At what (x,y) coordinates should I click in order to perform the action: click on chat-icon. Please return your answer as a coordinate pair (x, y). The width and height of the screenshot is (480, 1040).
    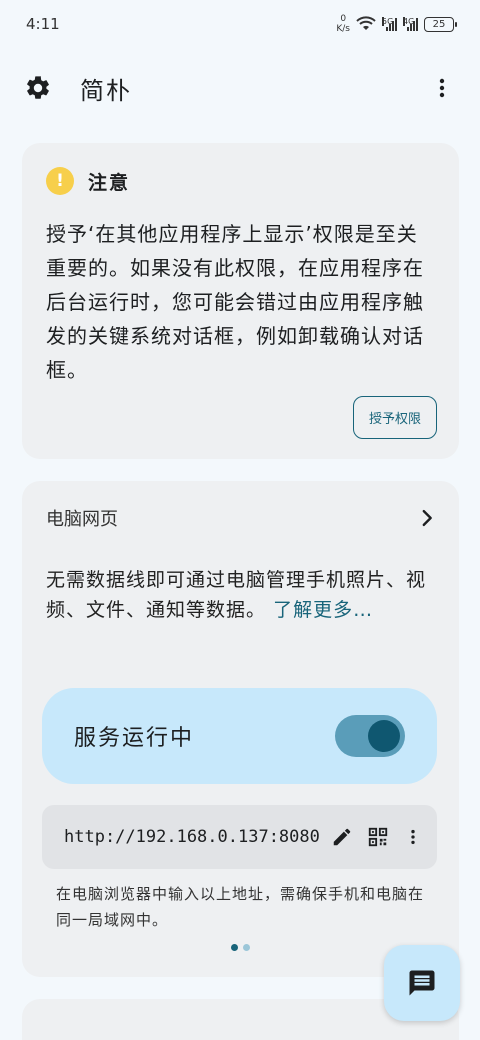
    Looking at the image, I should click on (422, 983).